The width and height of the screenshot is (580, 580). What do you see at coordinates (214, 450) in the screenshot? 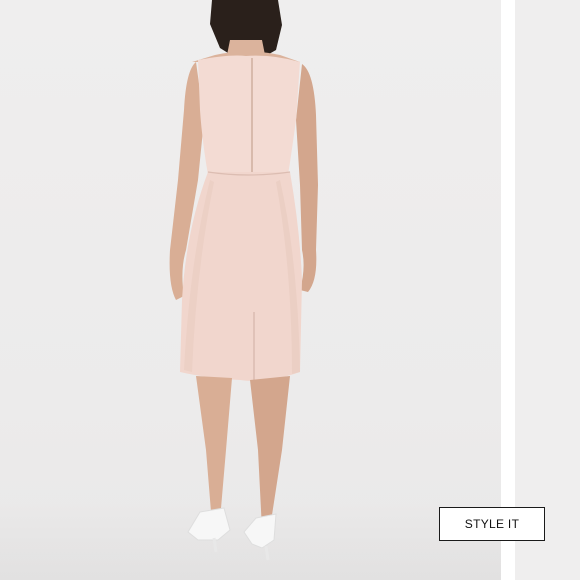
I see `left-leg` at bounding box center [214, 450].